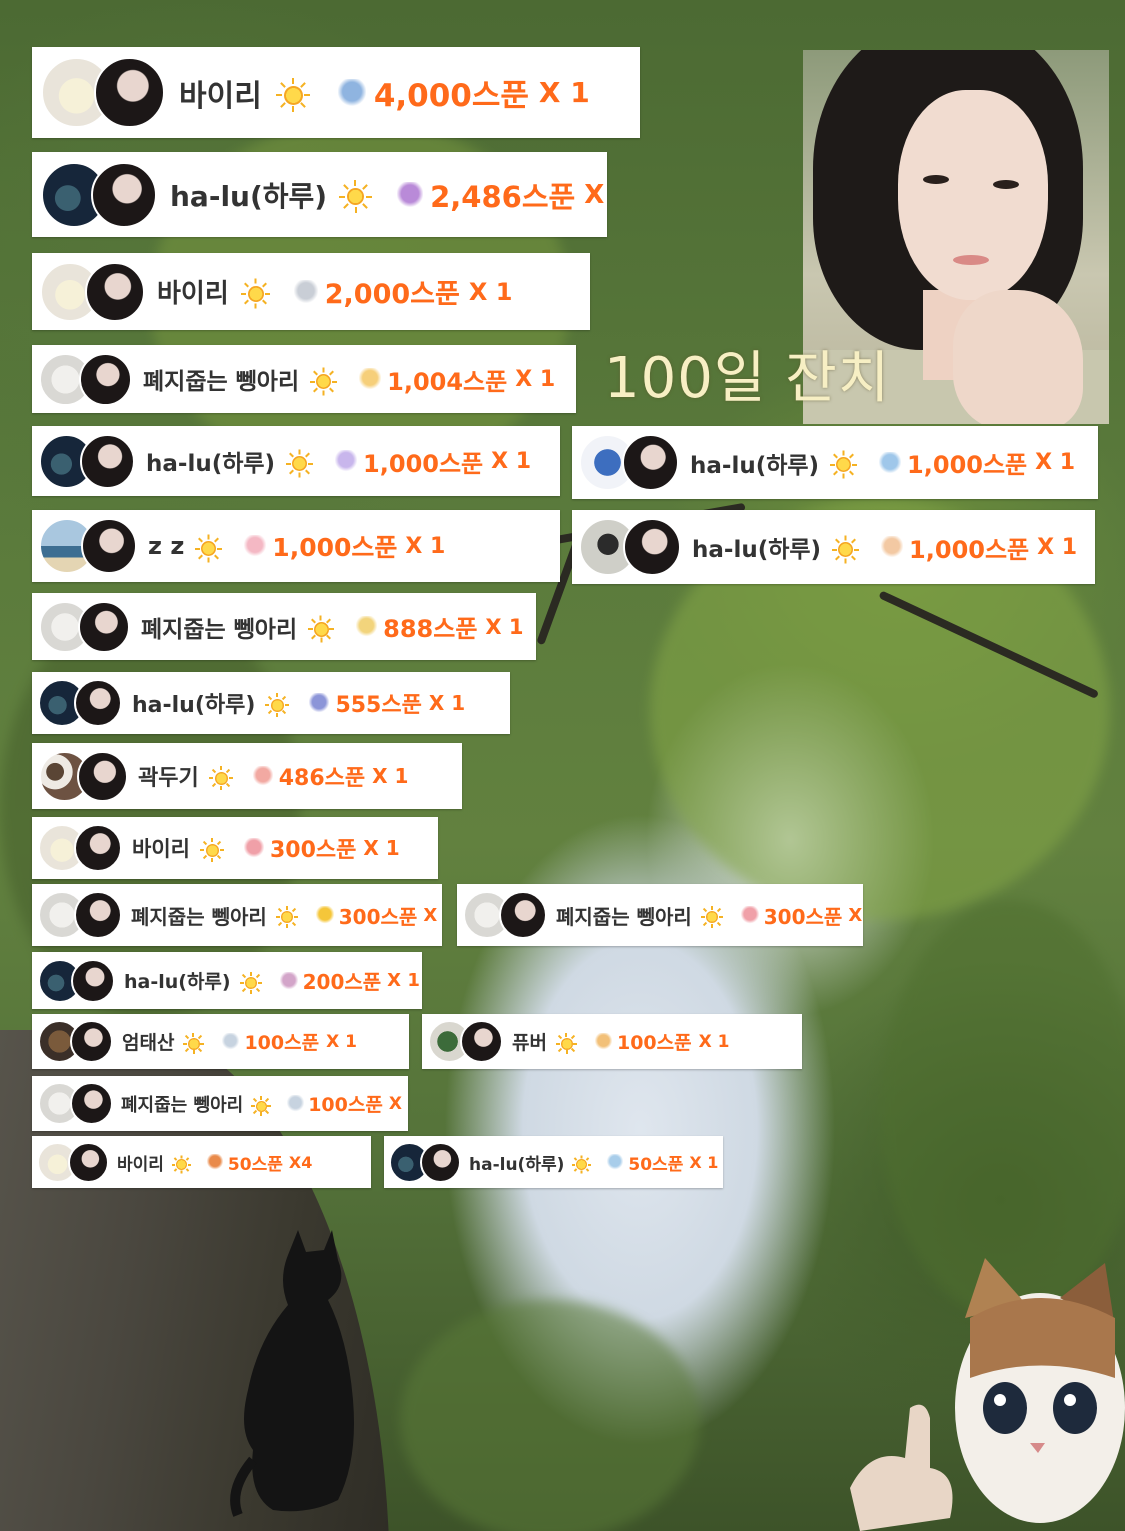 The image size is (1125, 1531). Describe the element at coordinates (292, 1373) in the screenshot. I see `black-cat-image` at that location.